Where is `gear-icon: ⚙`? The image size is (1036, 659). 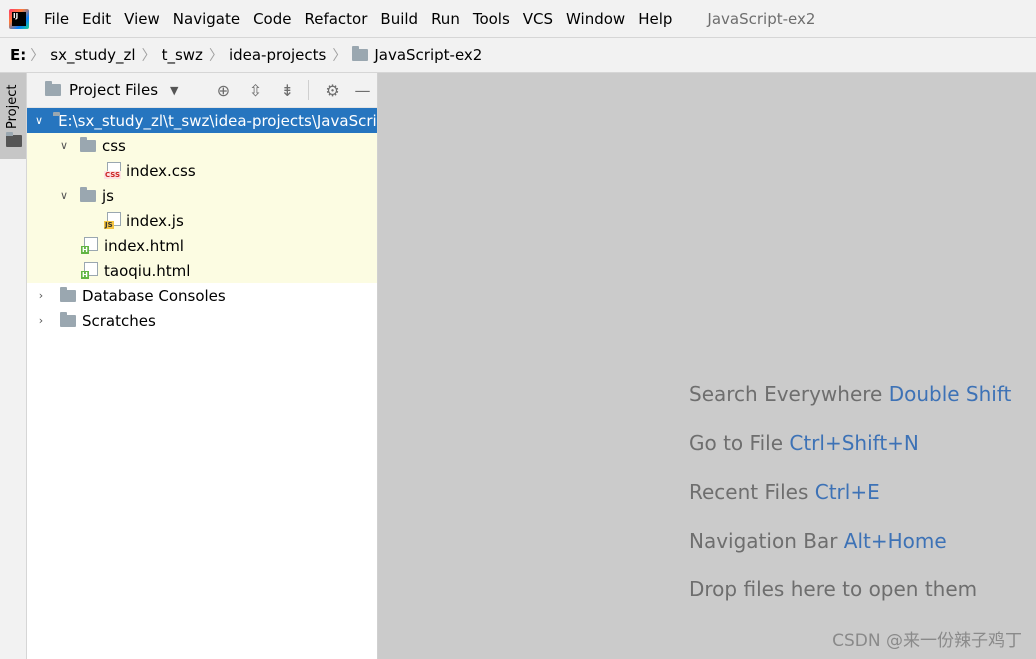 gear-icon: ⚙ is located at coordinates (332, 90).